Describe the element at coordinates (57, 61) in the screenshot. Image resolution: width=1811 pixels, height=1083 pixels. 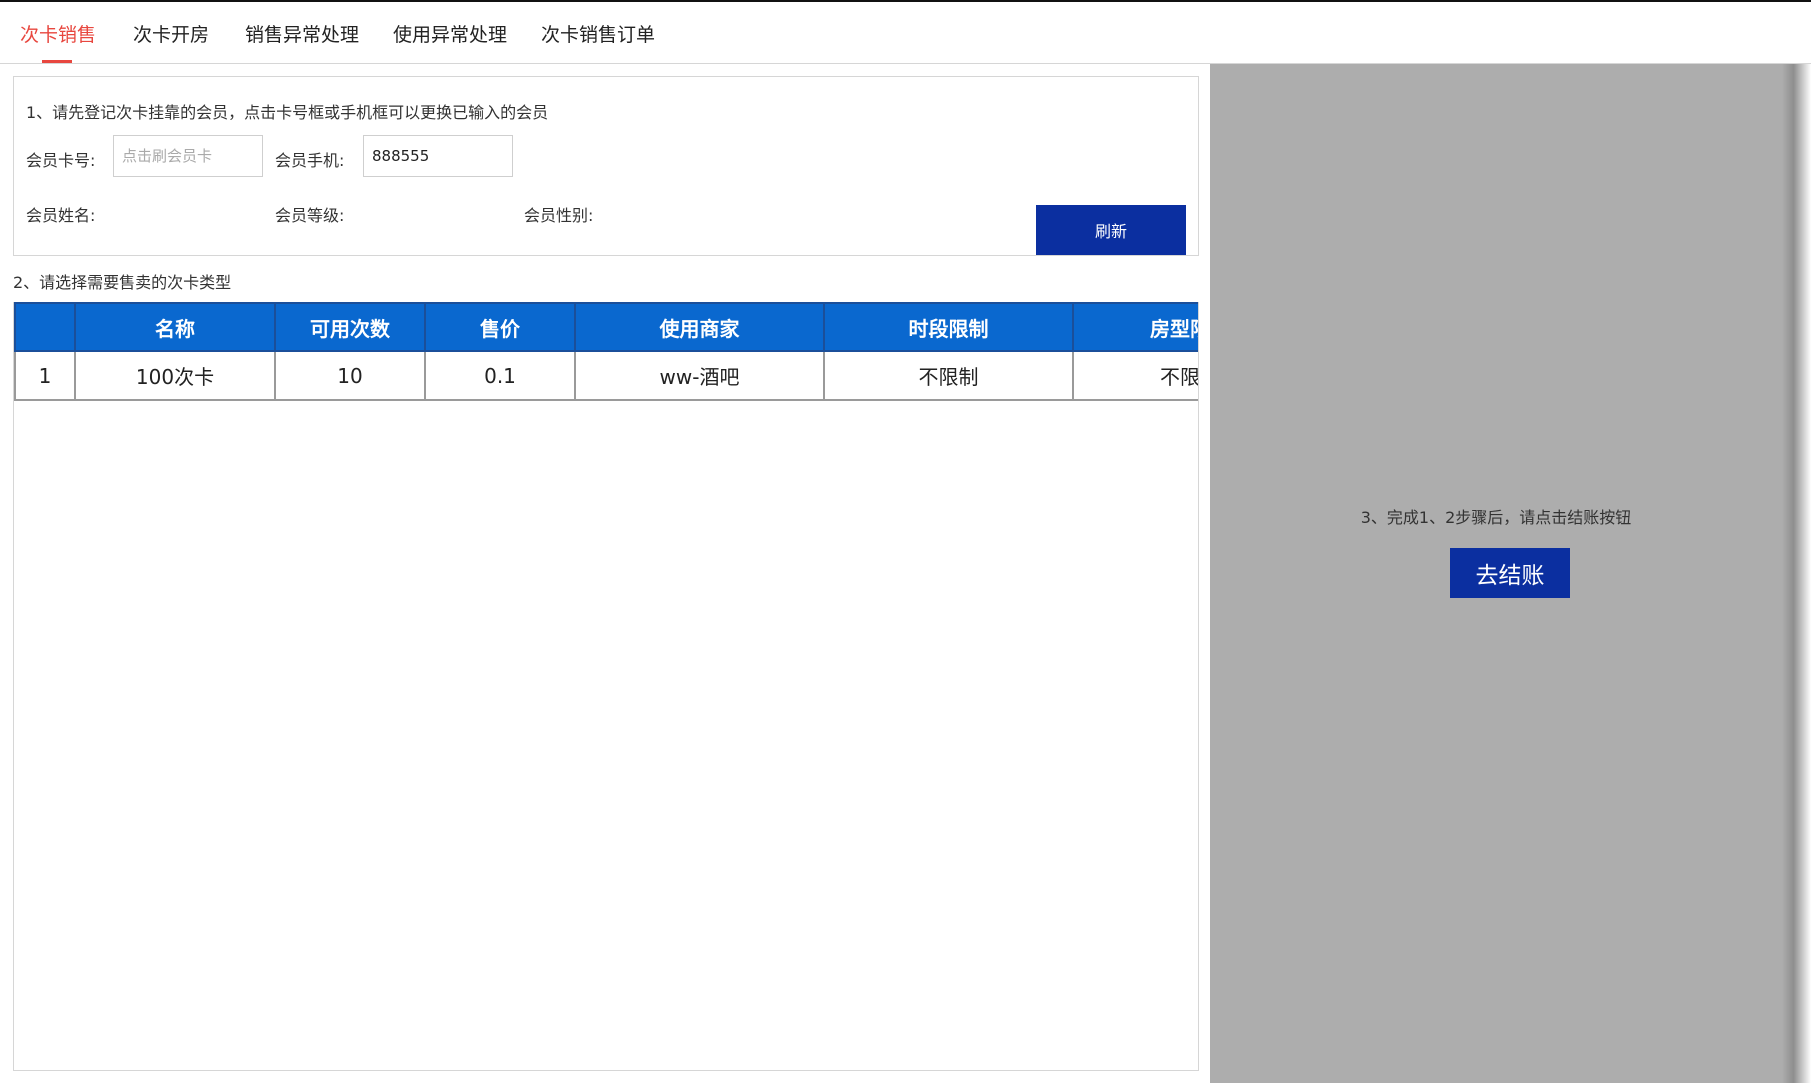
I see `active-tab-indicator` at that location.